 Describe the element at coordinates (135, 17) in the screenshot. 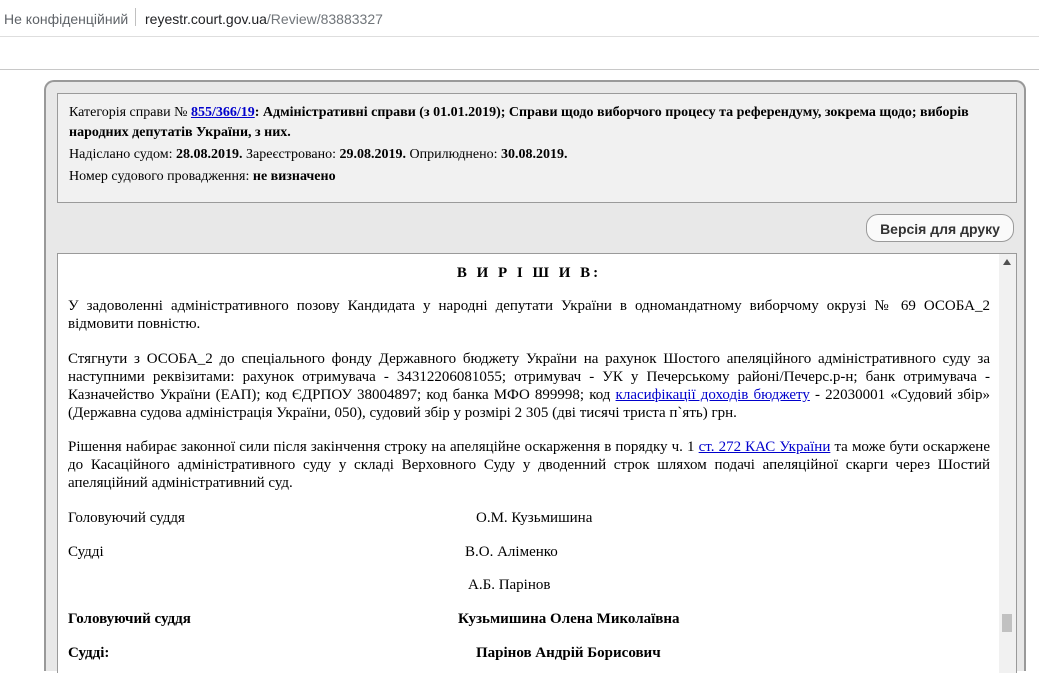

I see `address-separator` at that location.